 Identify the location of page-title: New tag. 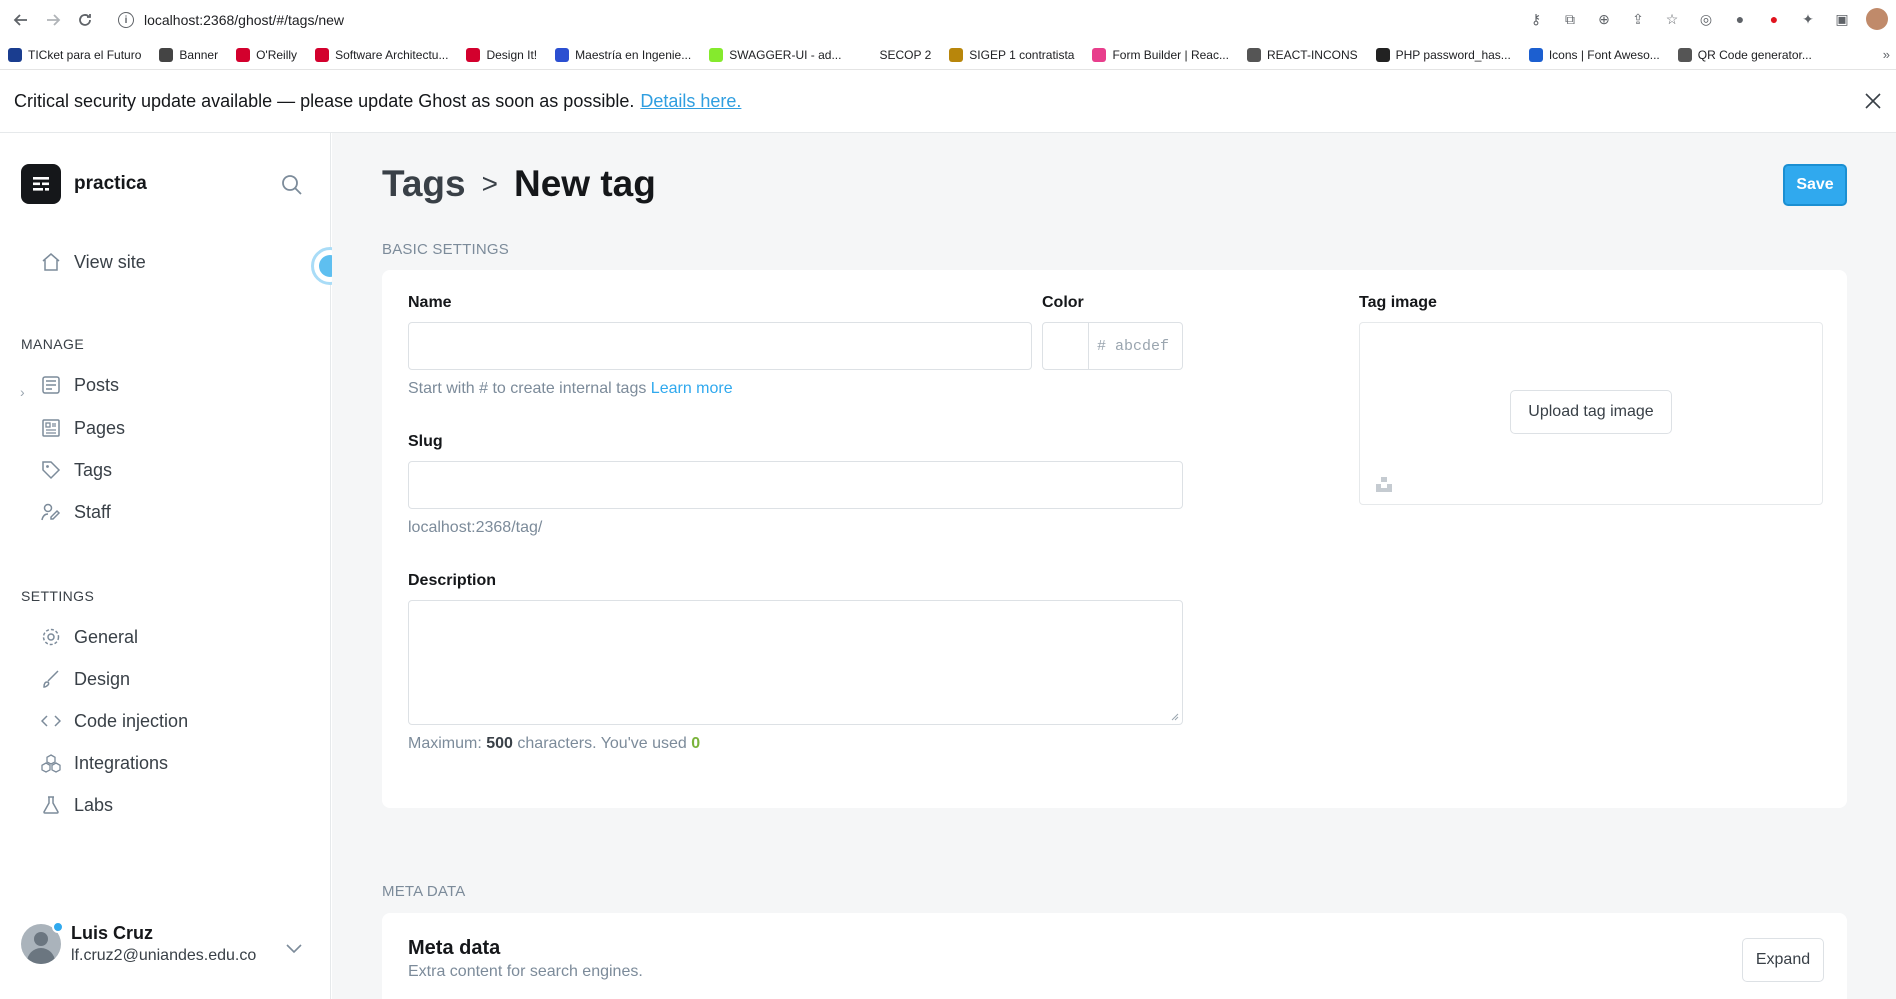
(584, 183).